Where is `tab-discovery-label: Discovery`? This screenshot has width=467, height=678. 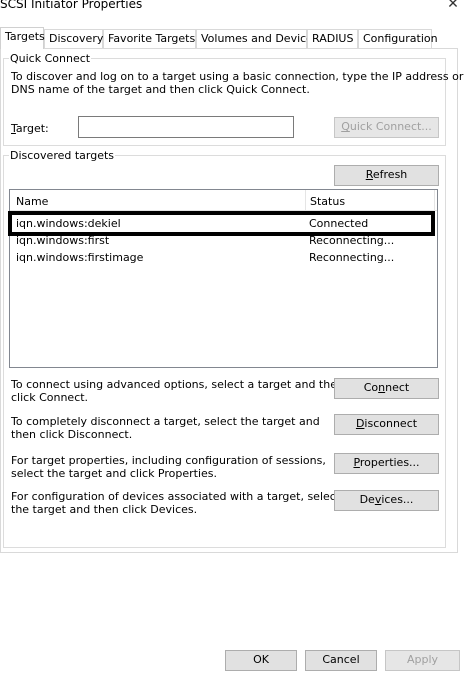 tab-discovery-label: Discovery is located at coordinates (76, 38).